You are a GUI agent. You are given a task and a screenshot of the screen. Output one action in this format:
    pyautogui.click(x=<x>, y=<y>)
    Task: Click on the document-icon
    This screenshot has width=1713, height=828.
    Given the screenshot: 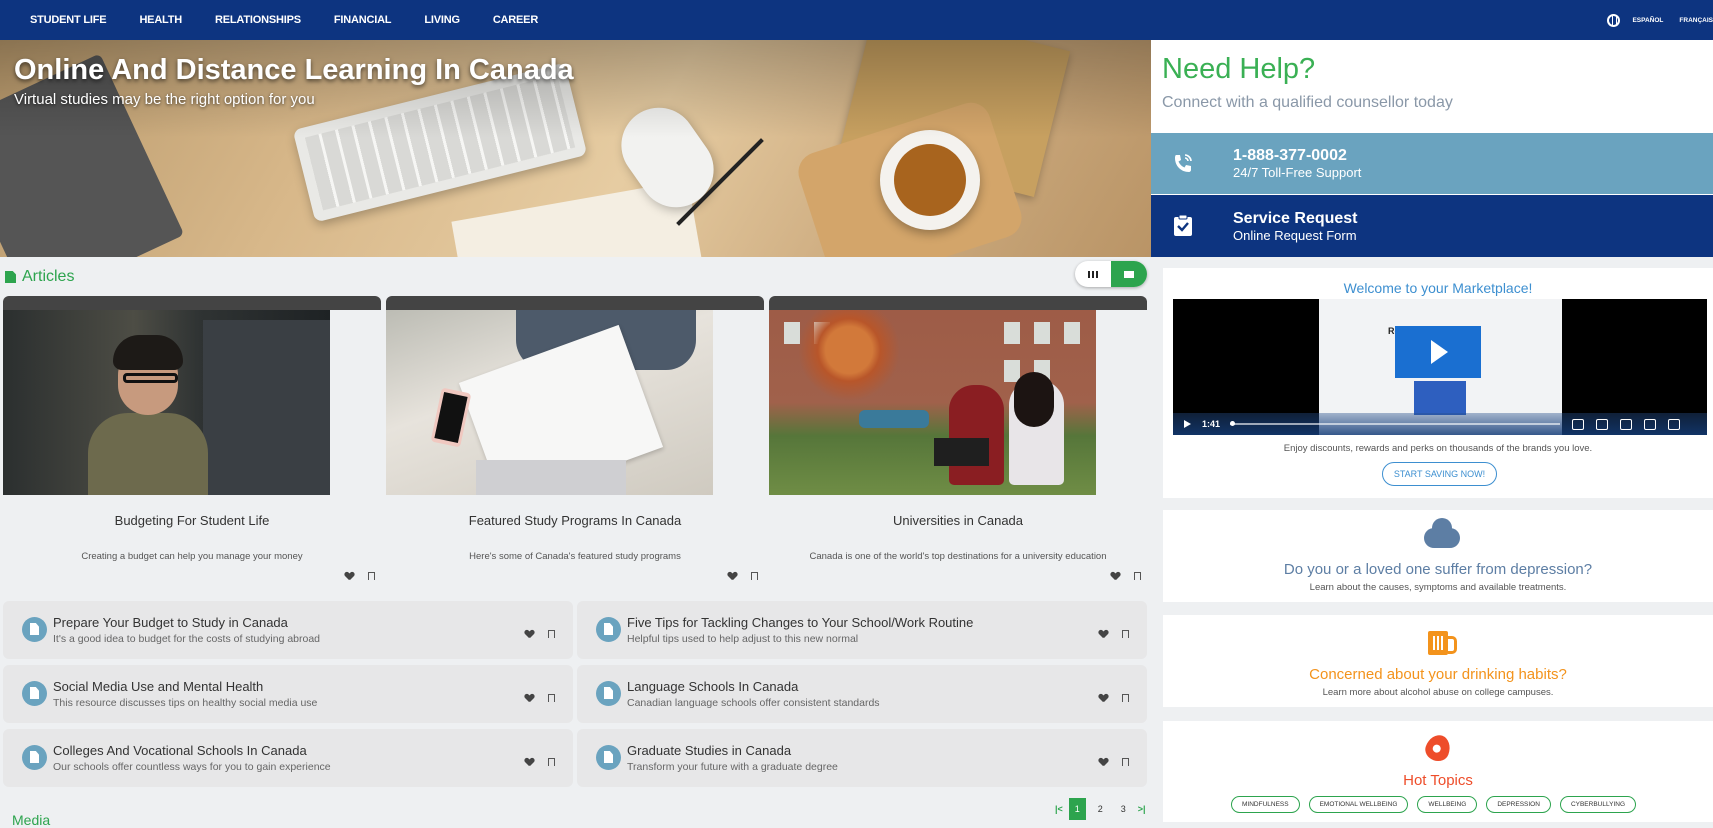 What is the action you would take?
    pyautogui.click(x=608, y=757)
    